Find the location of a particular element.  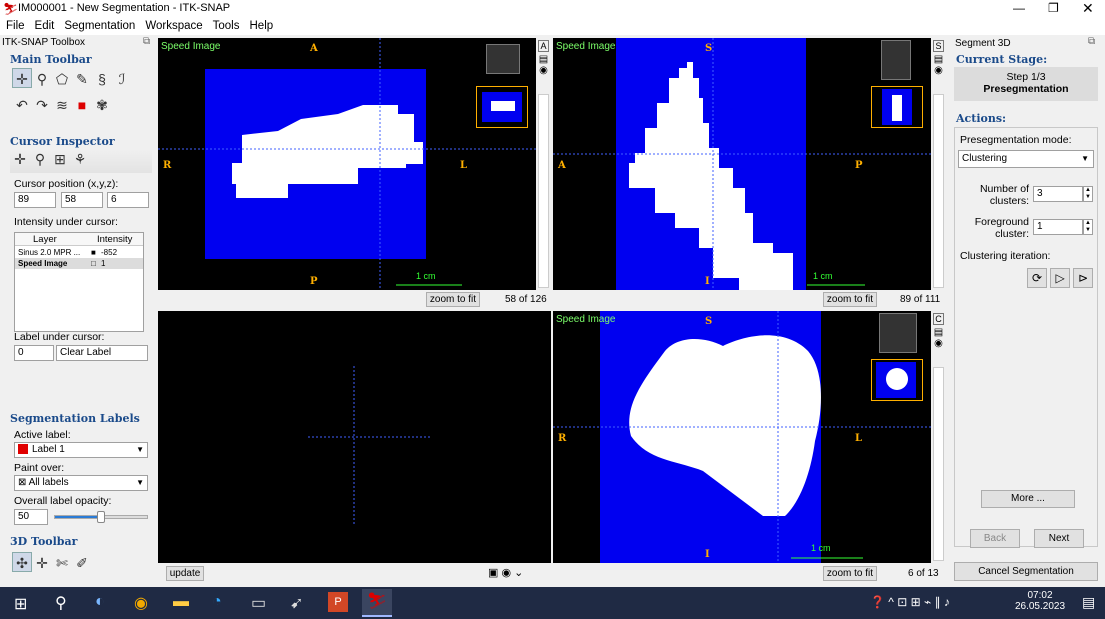

rotate-3d-icon: ✣ is located at coordinates (22, 562).